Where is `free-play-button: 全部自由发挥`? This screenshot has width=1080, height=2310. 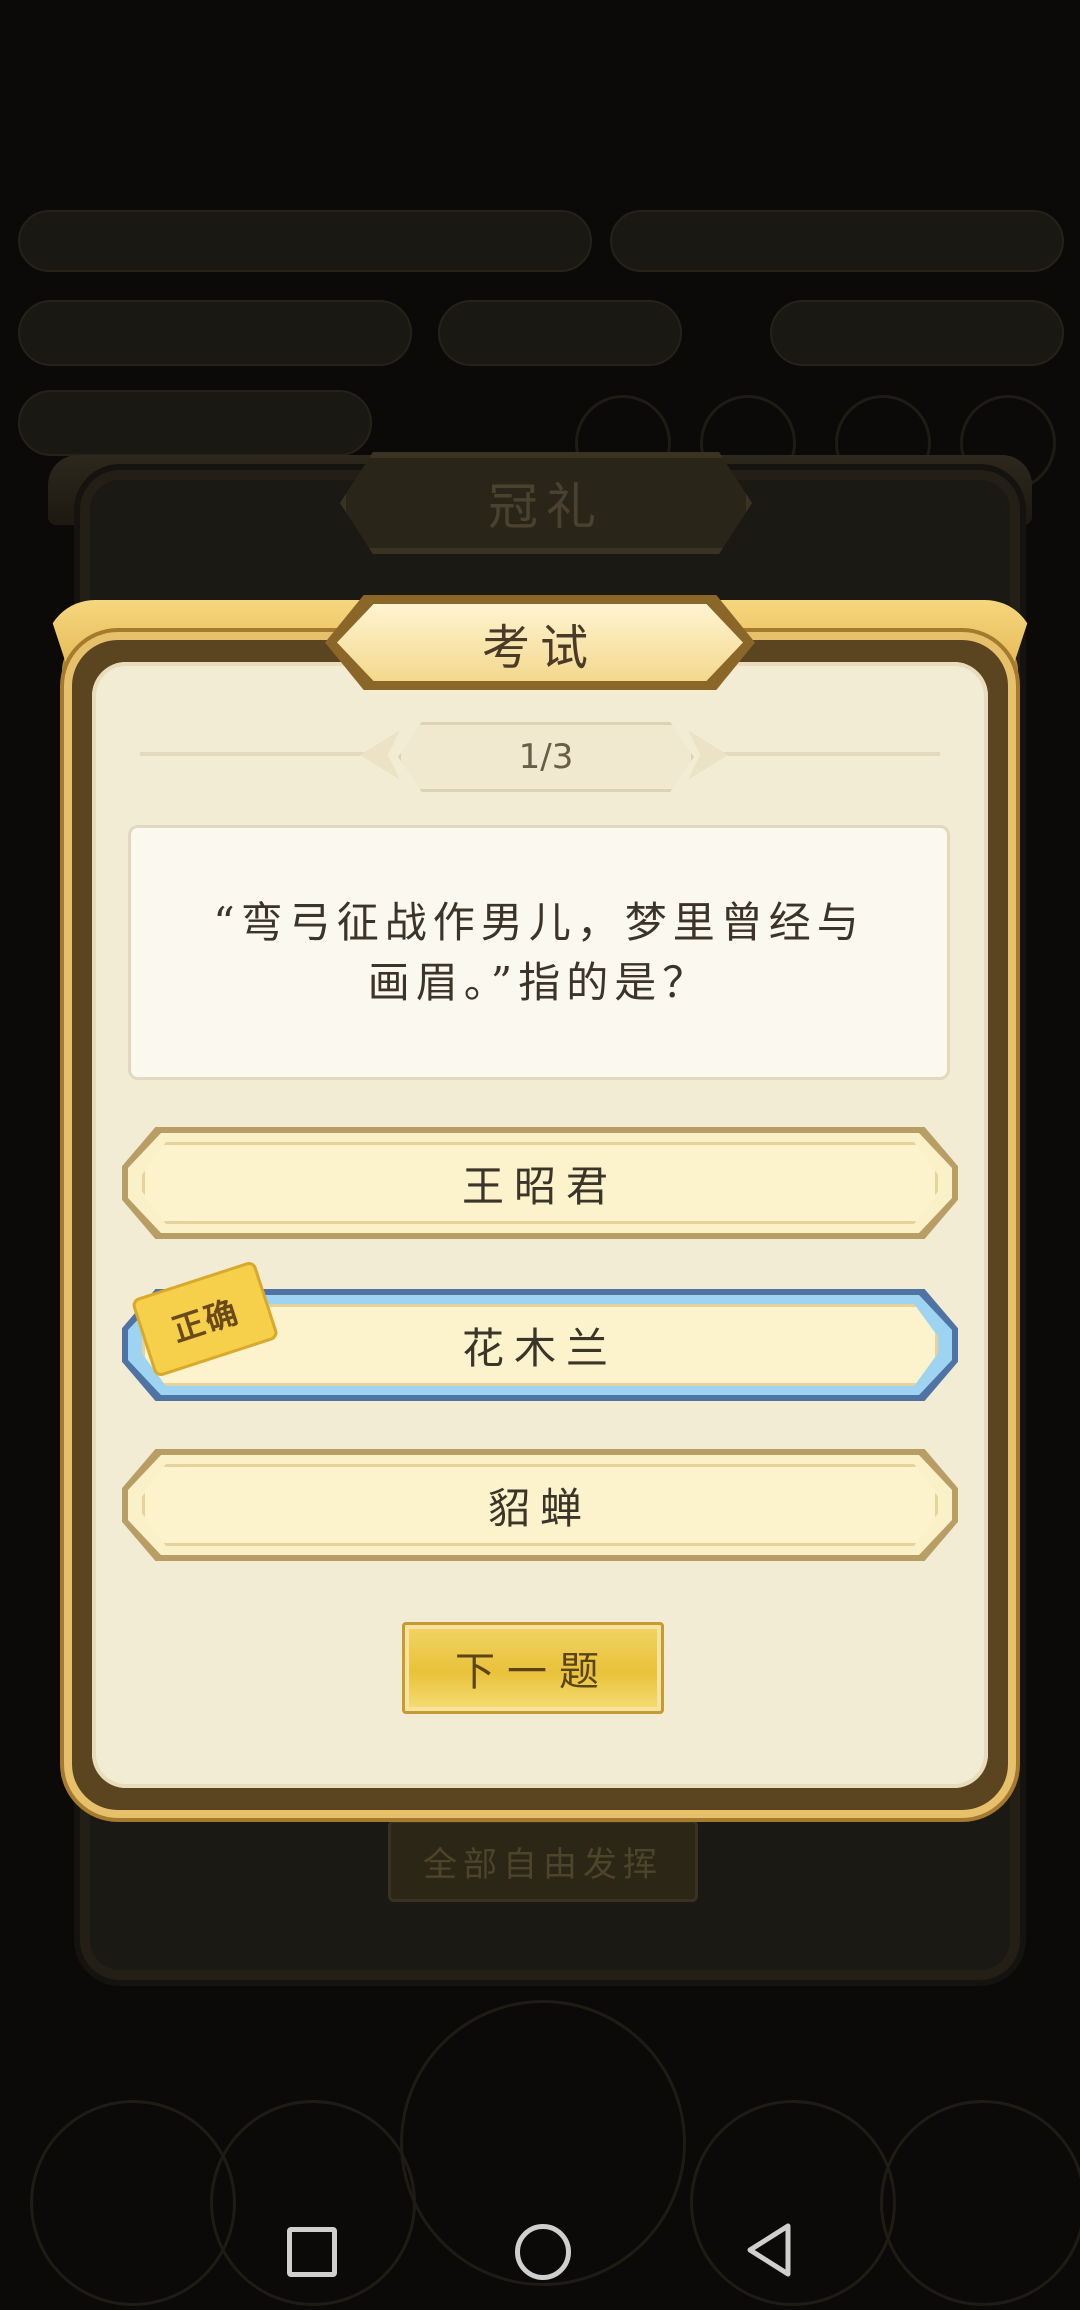 free-play-button: 全部自由发挥 is located at coordinates (543, 1861).